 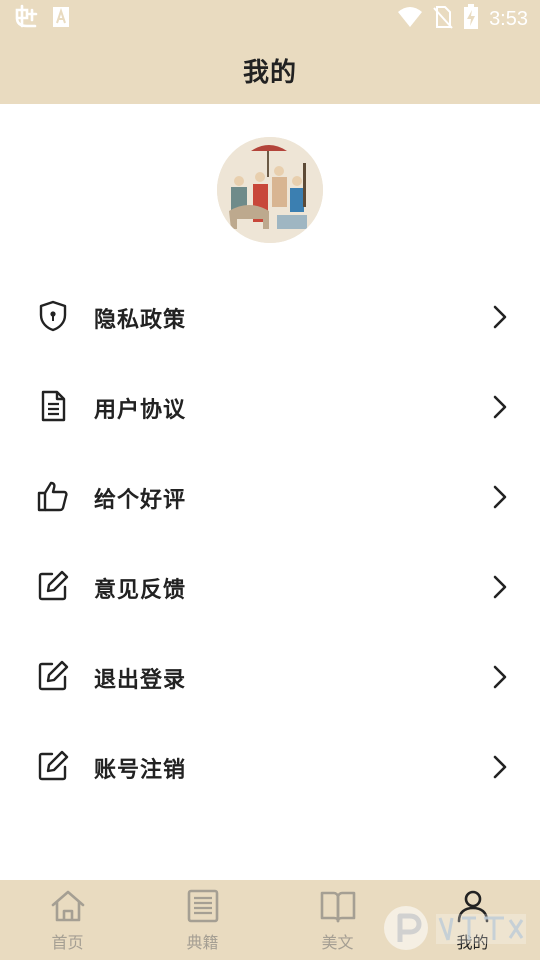 I want to click on menu-label: 给个好评, so click(x=140, y=500).